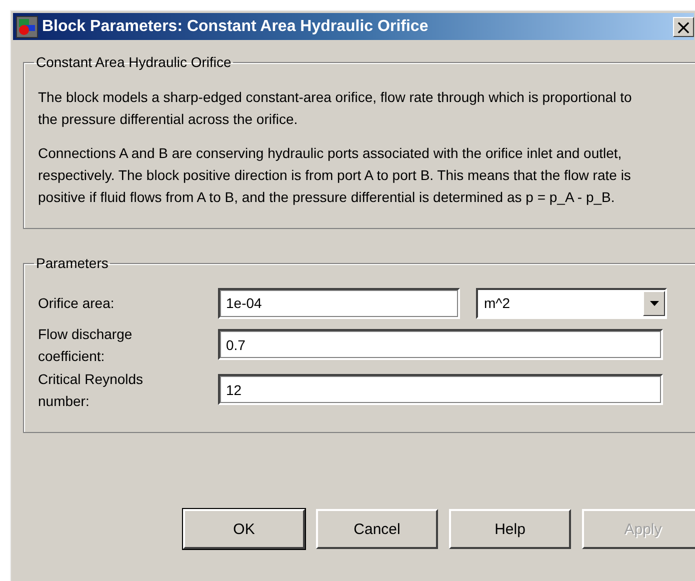 This screenshot has width=695, height=581. Describe the element at coordinates (510, 529) in the screenshot. I see `dialog-button: Help` at that location.